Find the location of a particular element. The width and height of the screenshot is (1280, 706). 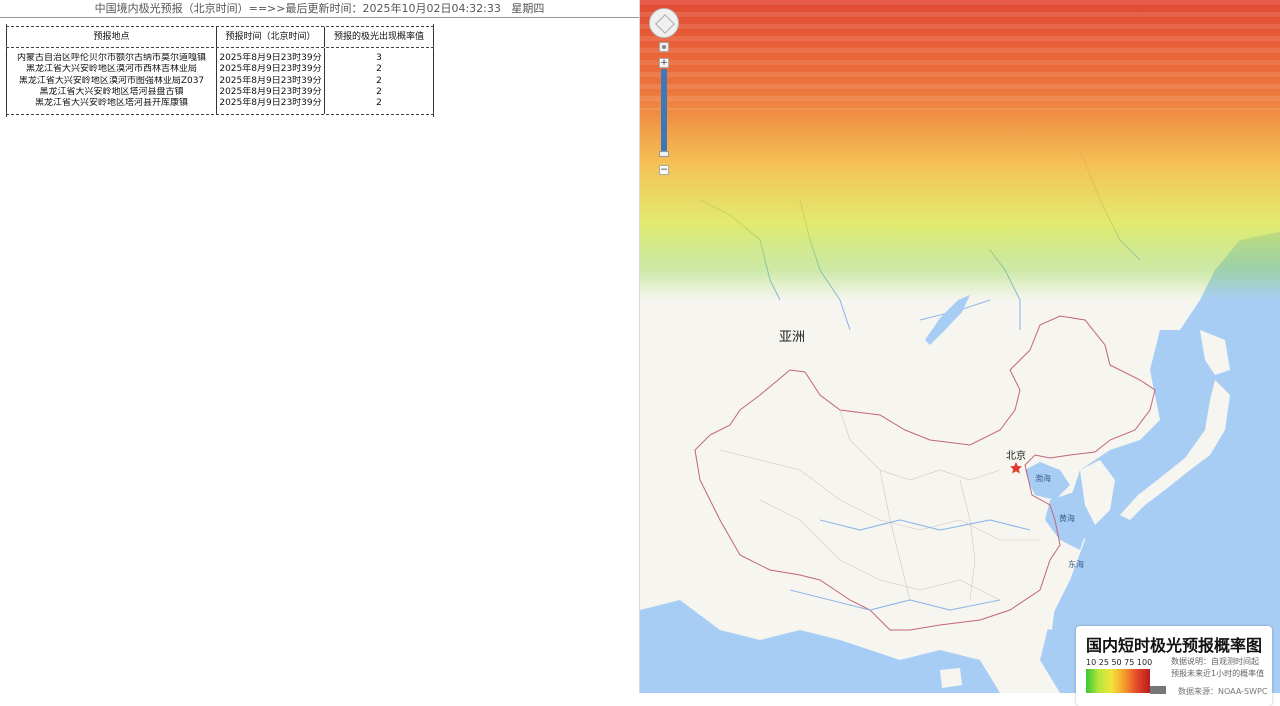

label-beijing: 北京 is located at coordinates (1016, 456).